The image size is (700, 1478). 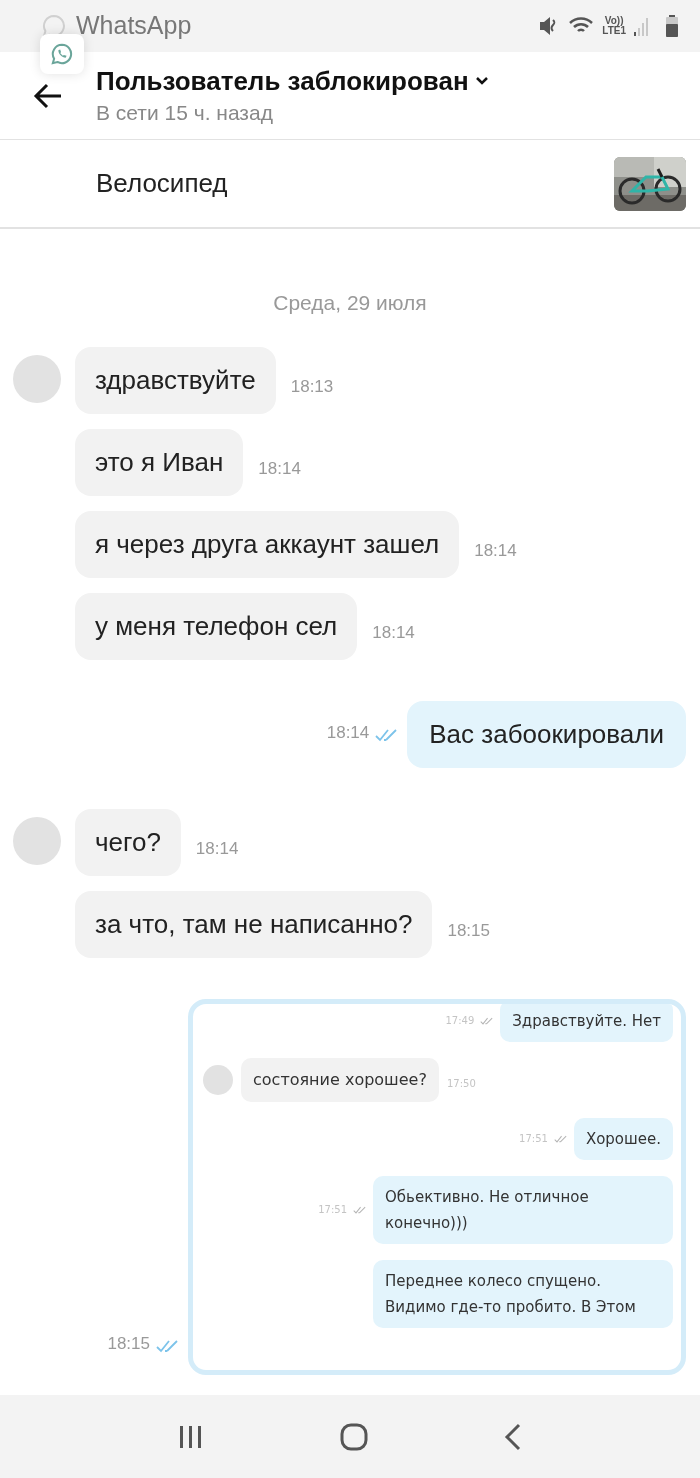 What do you see at coordinates (48, 95) in the screenshot?
I see `back-arrow-icon` at bounding box center [48, 95].